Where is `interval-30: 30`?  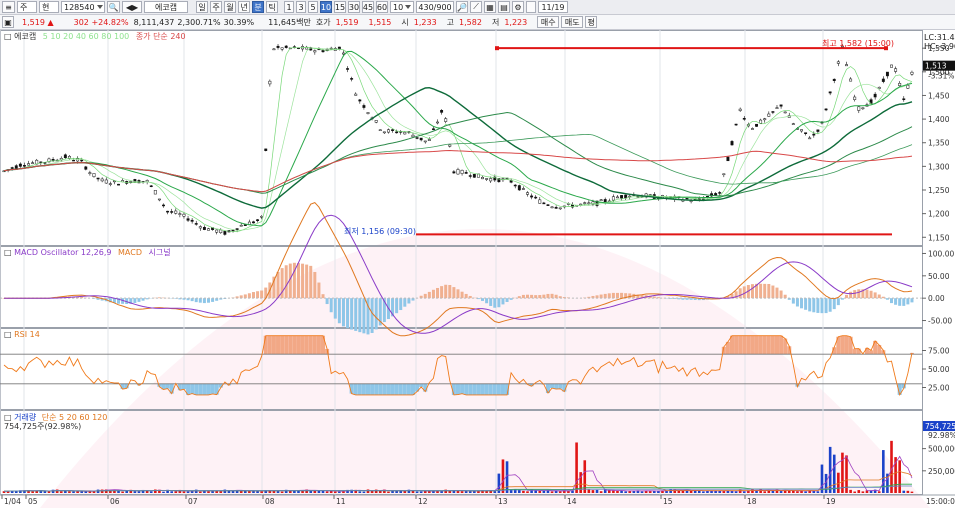 interval-30: 30 is located at coordinates (354, 7).